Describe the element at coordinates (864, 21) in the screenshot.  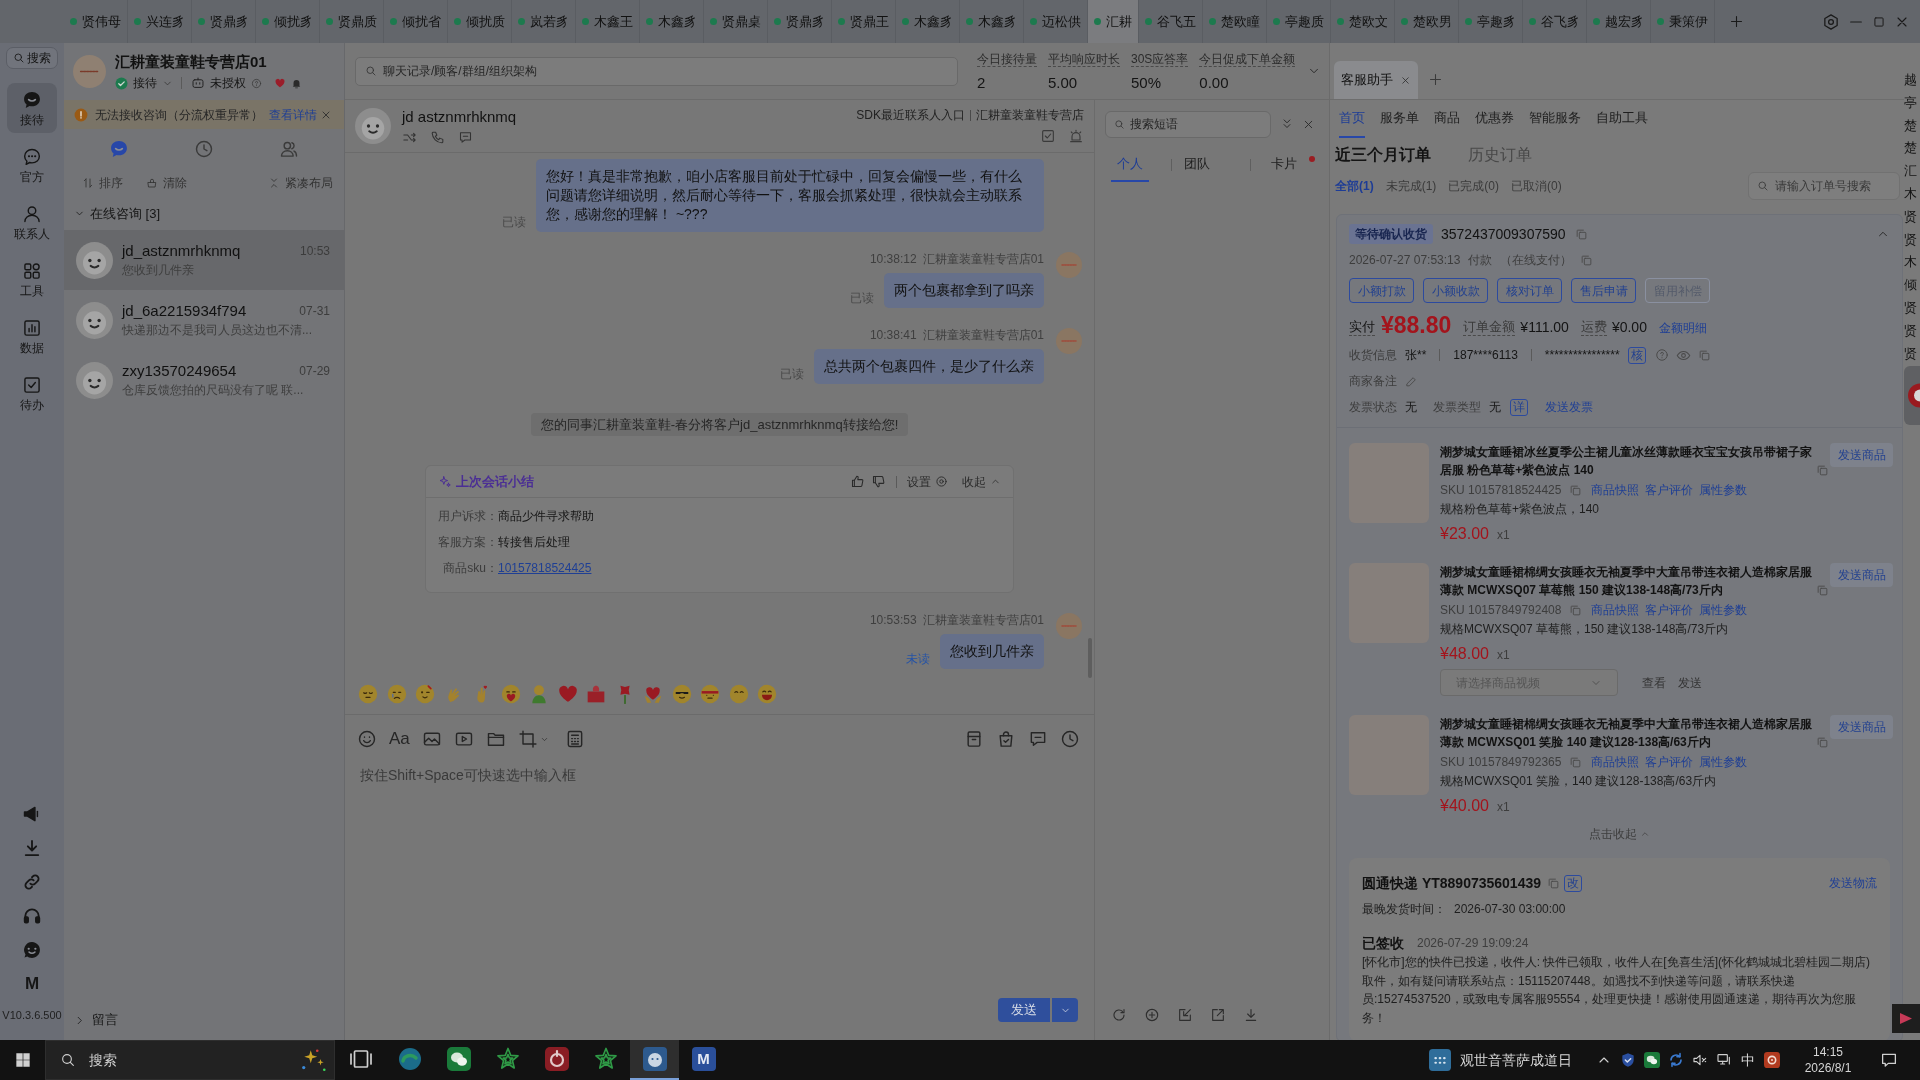
I see `window-tab: 贤鼎王` at that location.